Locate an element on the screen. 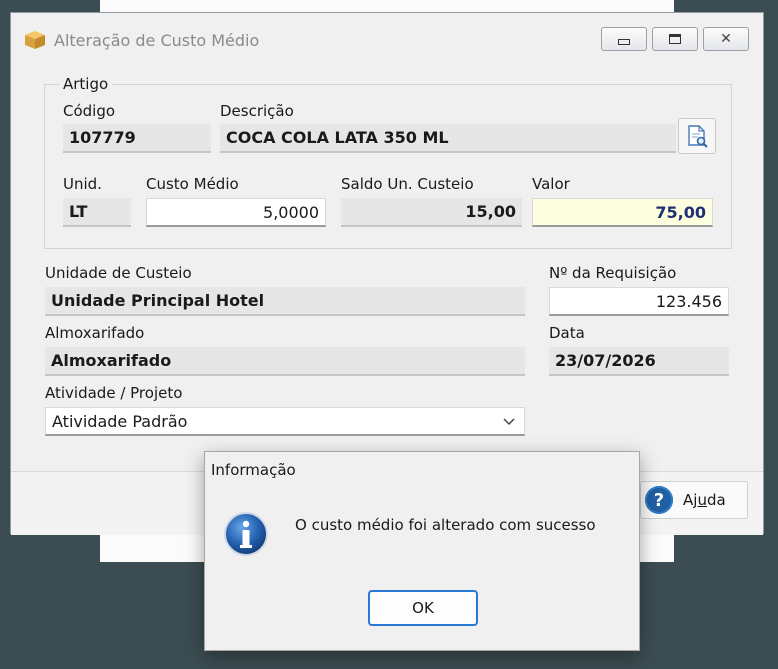  atividade-value: Atividade Padrão is located at coordinates (120, 421).